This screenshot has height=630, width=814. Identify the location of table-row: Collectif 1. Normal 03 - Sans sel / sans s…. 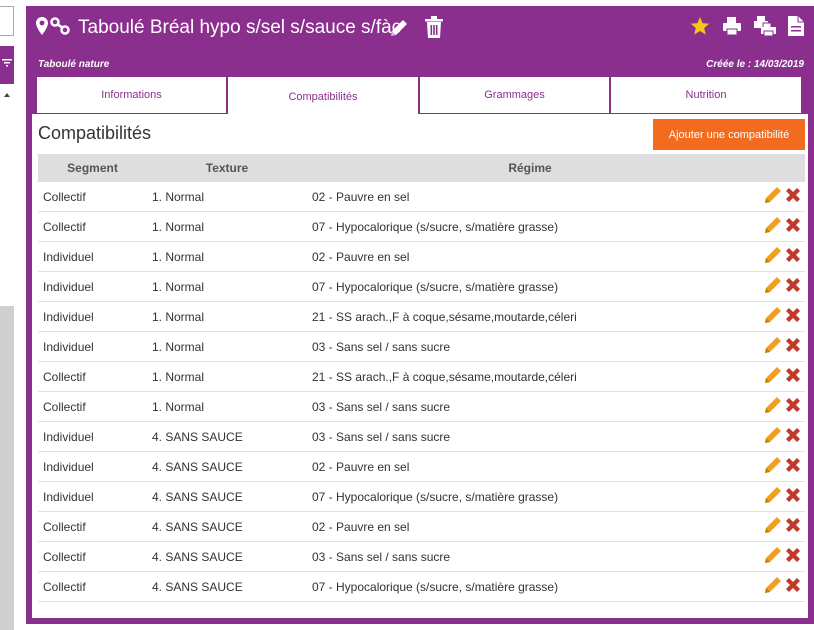
(421, 406).